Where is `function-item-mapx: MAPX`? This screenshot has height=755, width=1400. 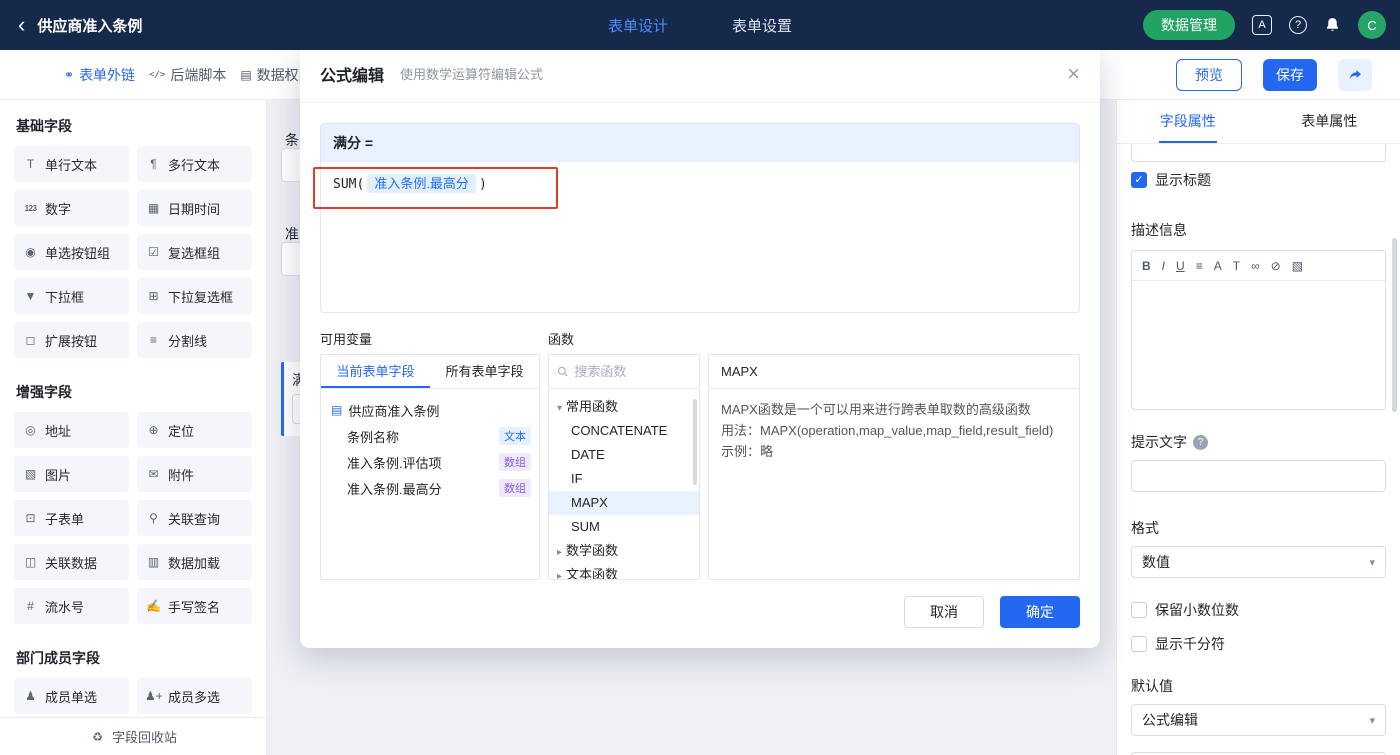 function-item-mapx: MAPX is located at coordinates (624, 503).